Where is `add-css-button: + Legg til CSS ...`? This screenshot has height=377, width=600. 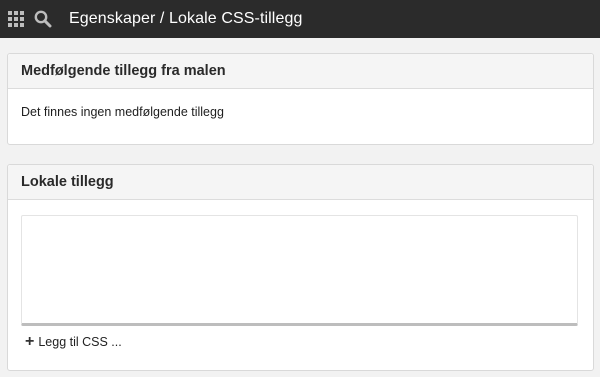 add-css-button: + Legg til CSS ... is located at coordinates (73, 341).